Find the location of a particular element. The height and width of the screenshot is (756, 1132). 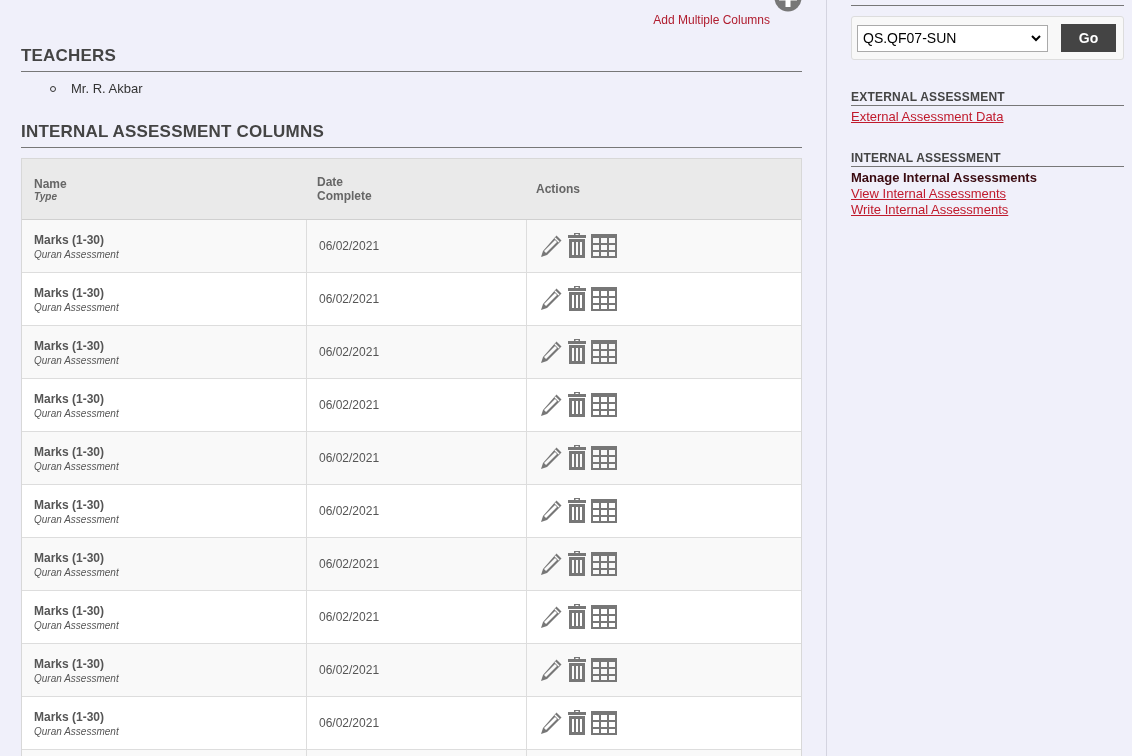

column-header: Name is located at coordinates (51, 183).